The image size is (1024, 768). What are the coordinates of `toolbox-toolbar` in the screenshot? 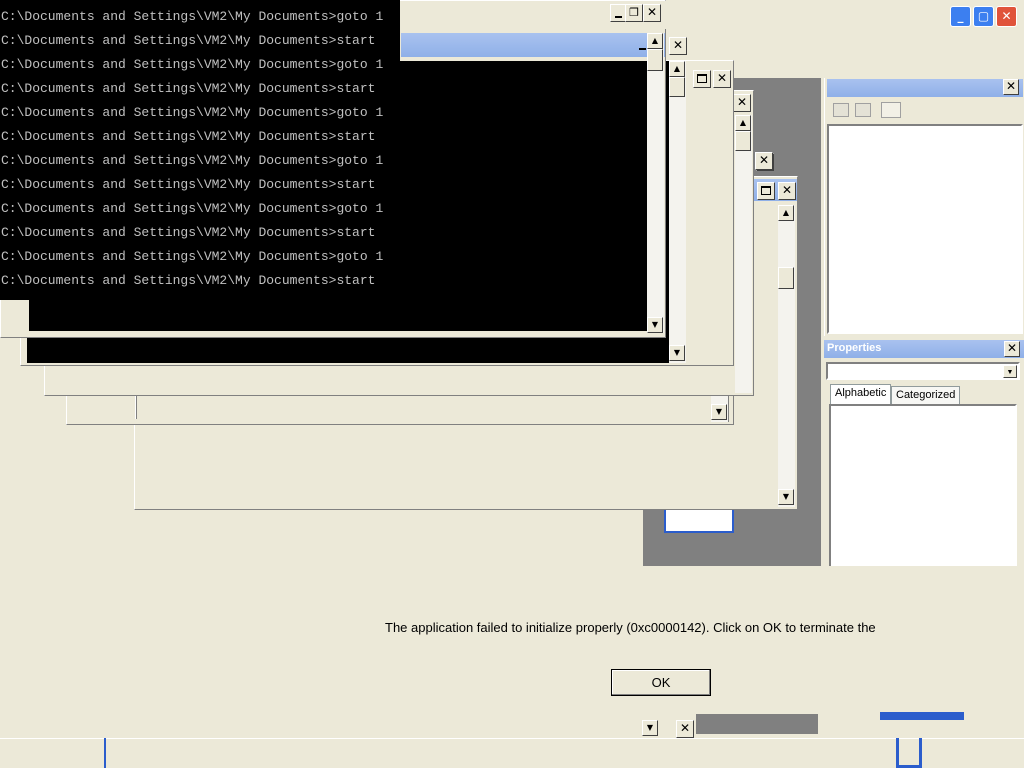 It's located at (925, 111).